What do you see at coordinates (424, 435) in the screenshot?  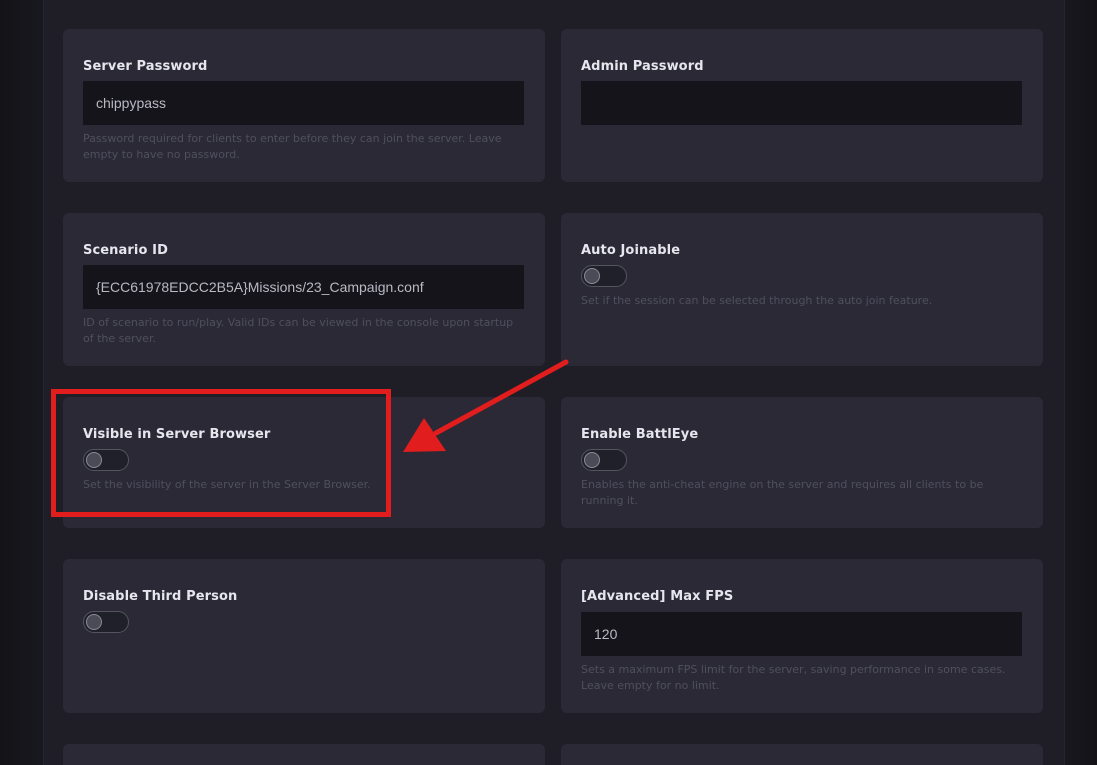 I see `annotation-arrowhead` at bounding box center [424, 435].